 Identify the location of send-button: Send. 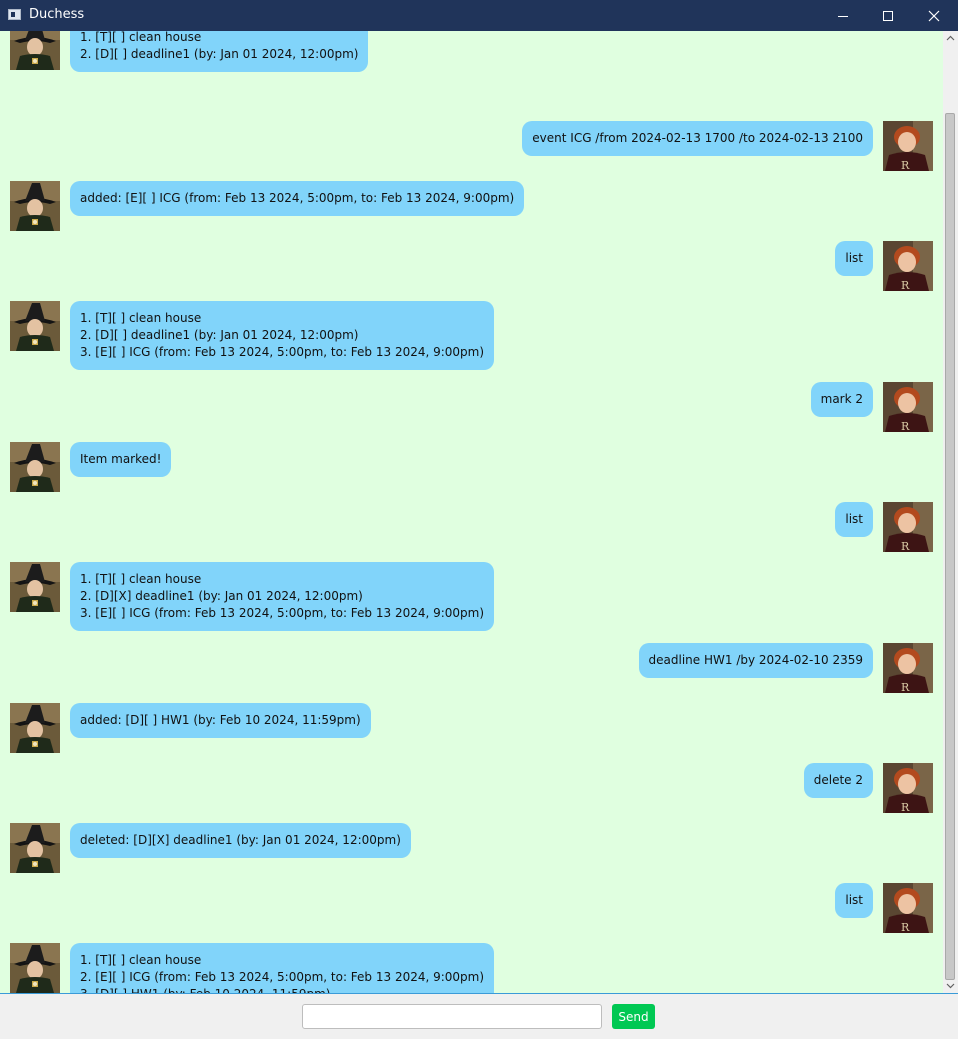
(633, 1016).